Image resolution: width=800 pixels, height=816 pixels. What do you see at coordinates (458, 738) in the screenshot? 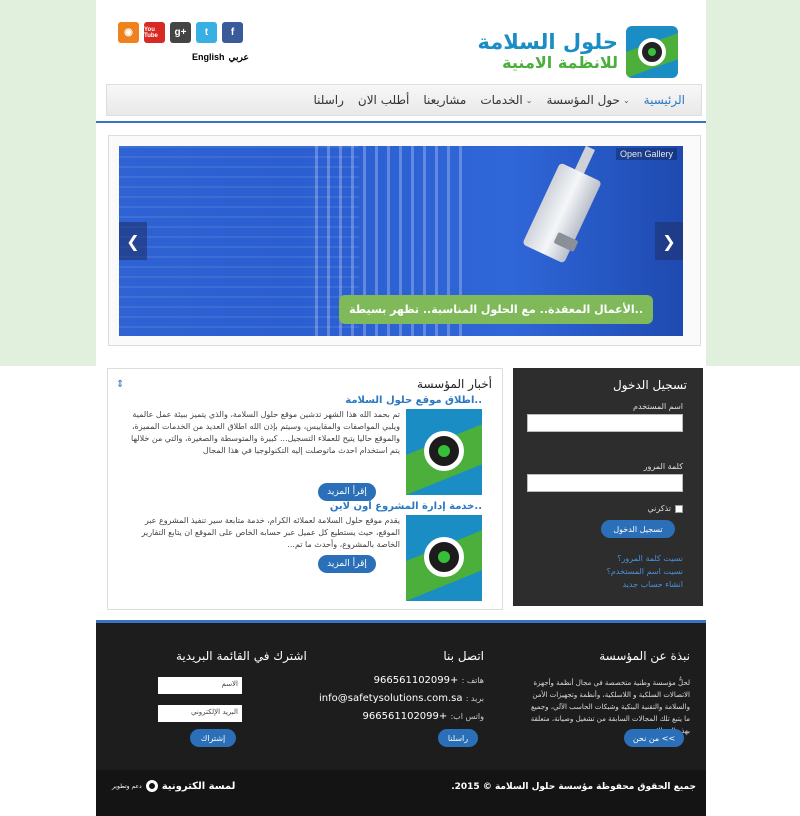
I see `contact-button: راسلنا` at bounding box center [458, 738].